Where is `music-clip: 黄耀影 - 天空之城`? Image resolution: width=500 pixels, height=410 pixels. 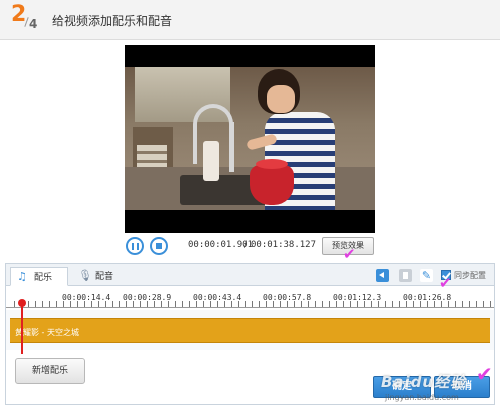
music-clip: 黄耀影 - 天空之城 is located at coordinates (250, 330).